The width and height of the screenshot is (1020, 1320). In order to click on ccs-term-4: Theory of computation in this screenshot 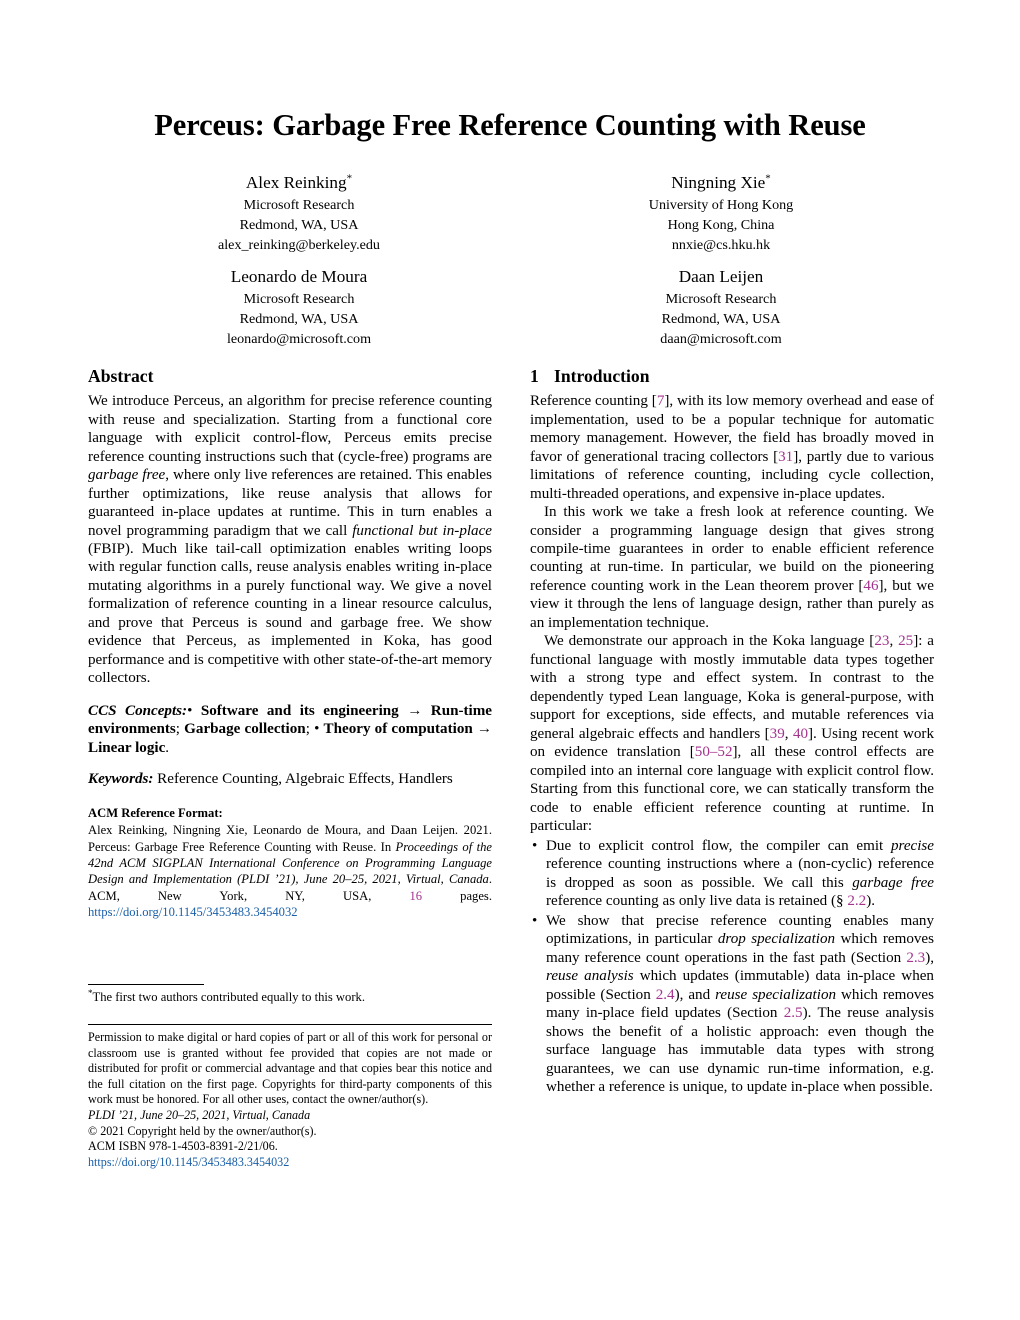, I will do `click(398, 729)`.